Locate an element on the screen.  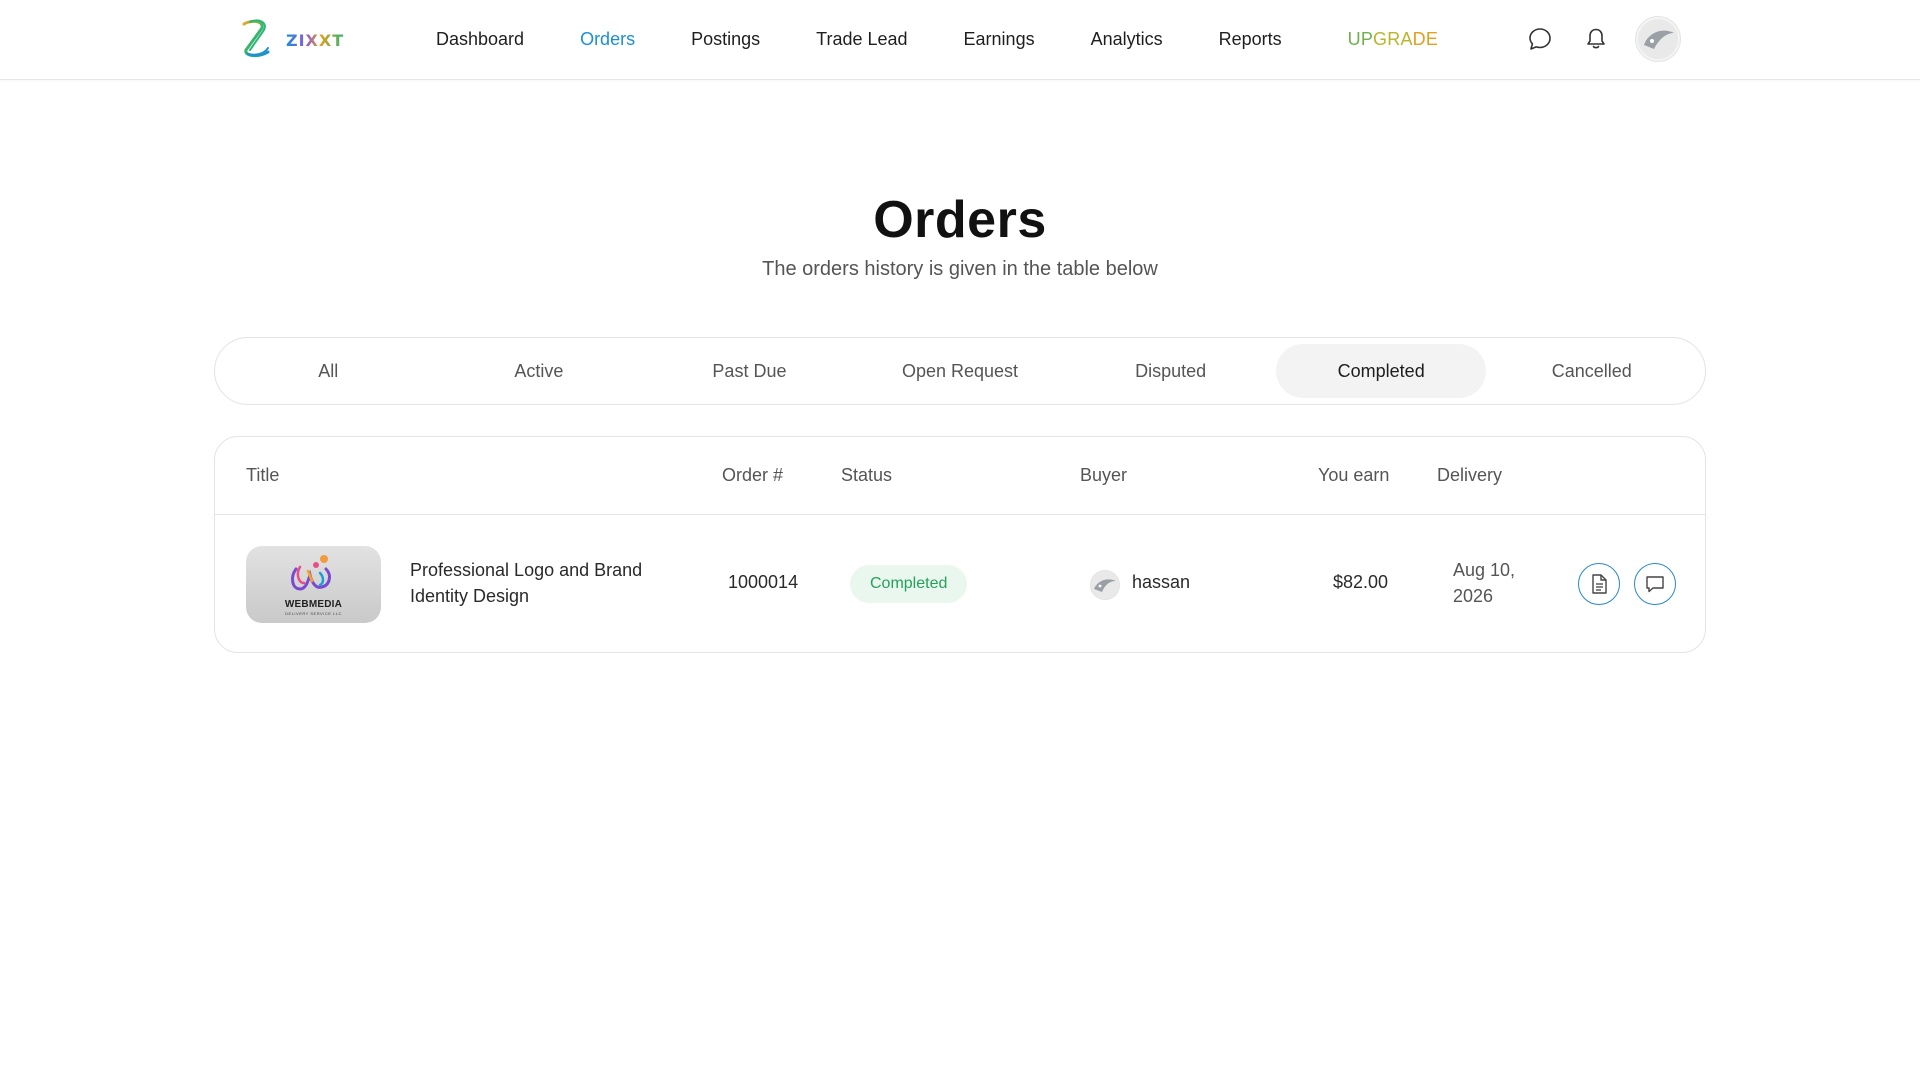
tab-all: All is located at coordinates (328, 371).